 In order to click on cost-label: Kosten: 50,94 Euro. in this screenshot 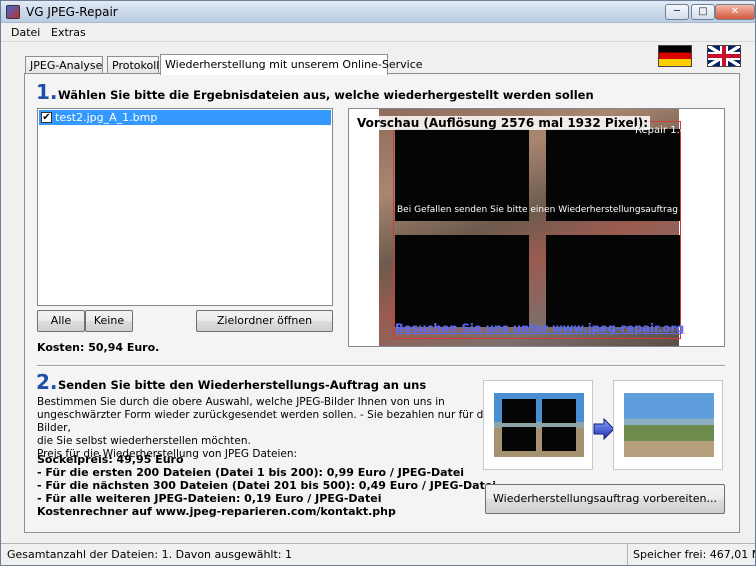, I will do `click(98, 347)`.